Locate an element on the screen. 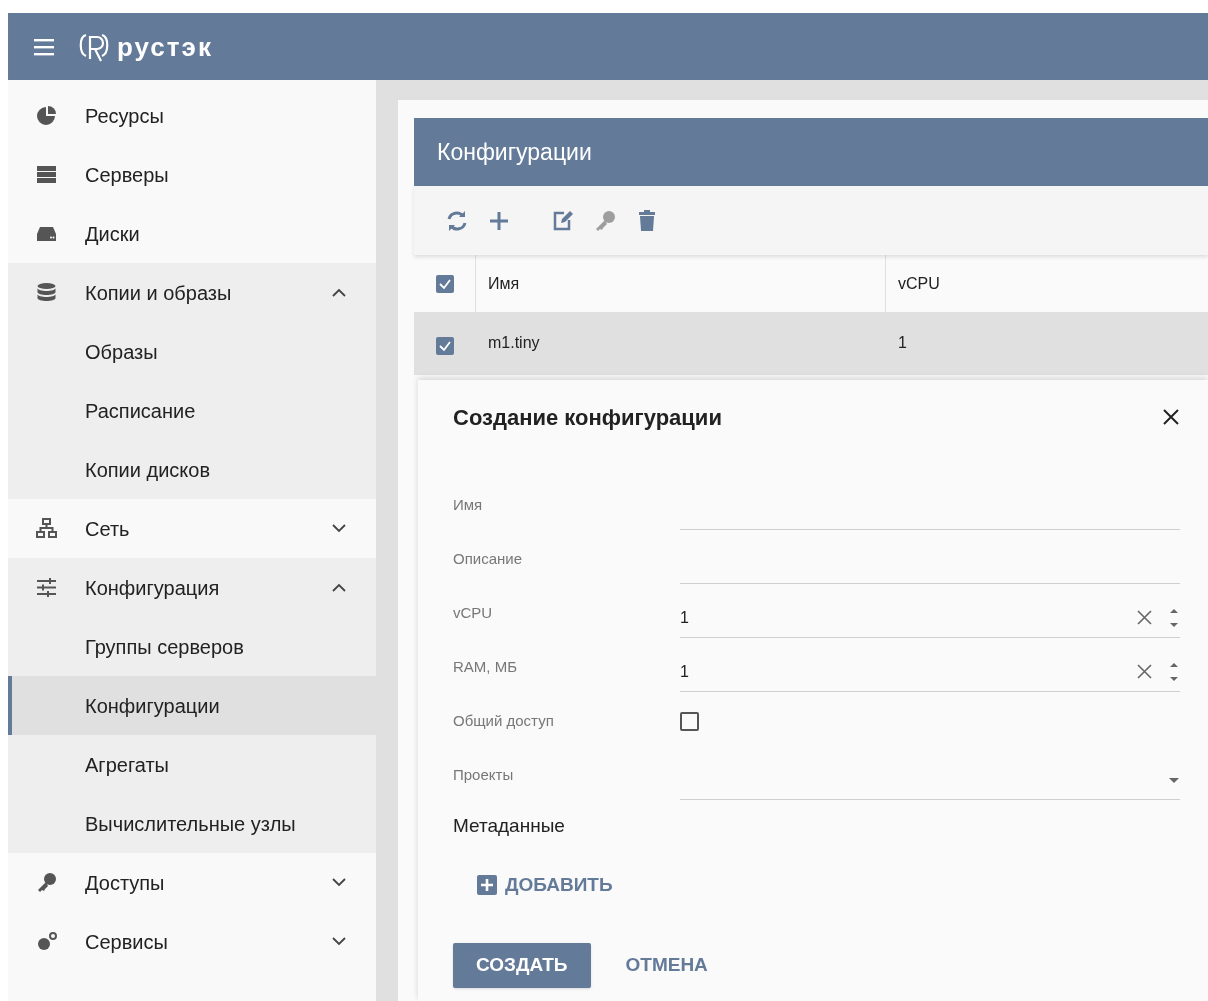 This screenshot has height=1001, width=1208. edit-icon is located at coordinates (563, 220).